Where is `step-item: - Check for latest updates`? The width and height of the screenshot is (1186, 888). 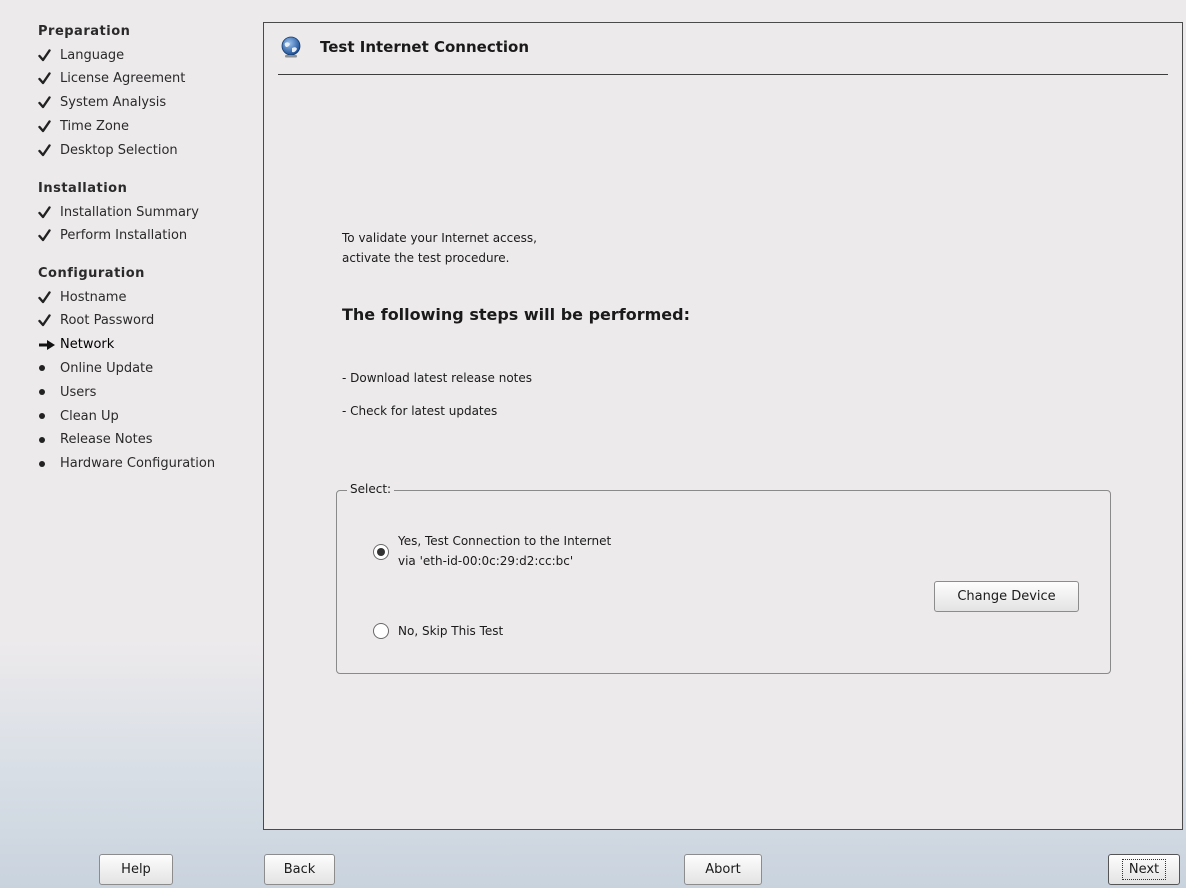
step-item: - Check for latest updates is located at coordinates (420, 411).